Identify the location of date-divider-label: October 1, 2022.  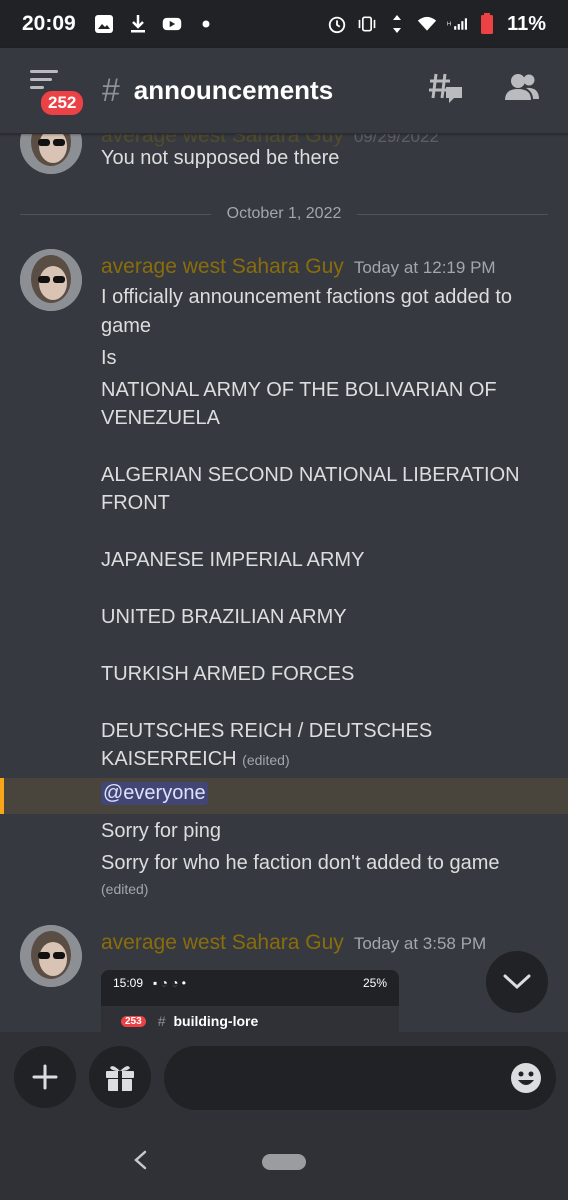
(284, 213).